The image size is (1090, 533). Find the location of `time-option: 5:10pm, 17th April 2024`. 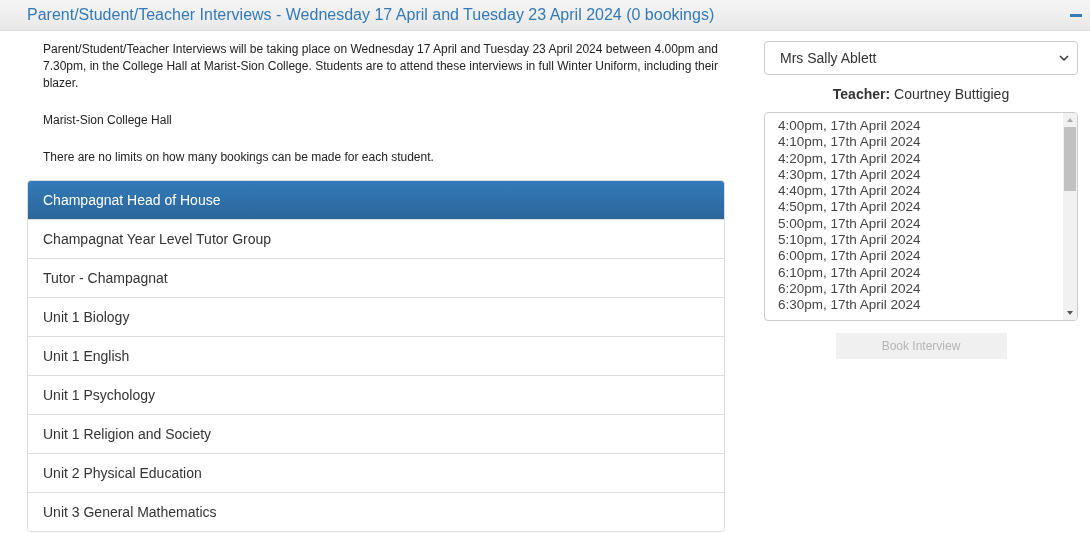

time-option: 5:10pm, 17th April 2024 is located at coordinates (920, 240).